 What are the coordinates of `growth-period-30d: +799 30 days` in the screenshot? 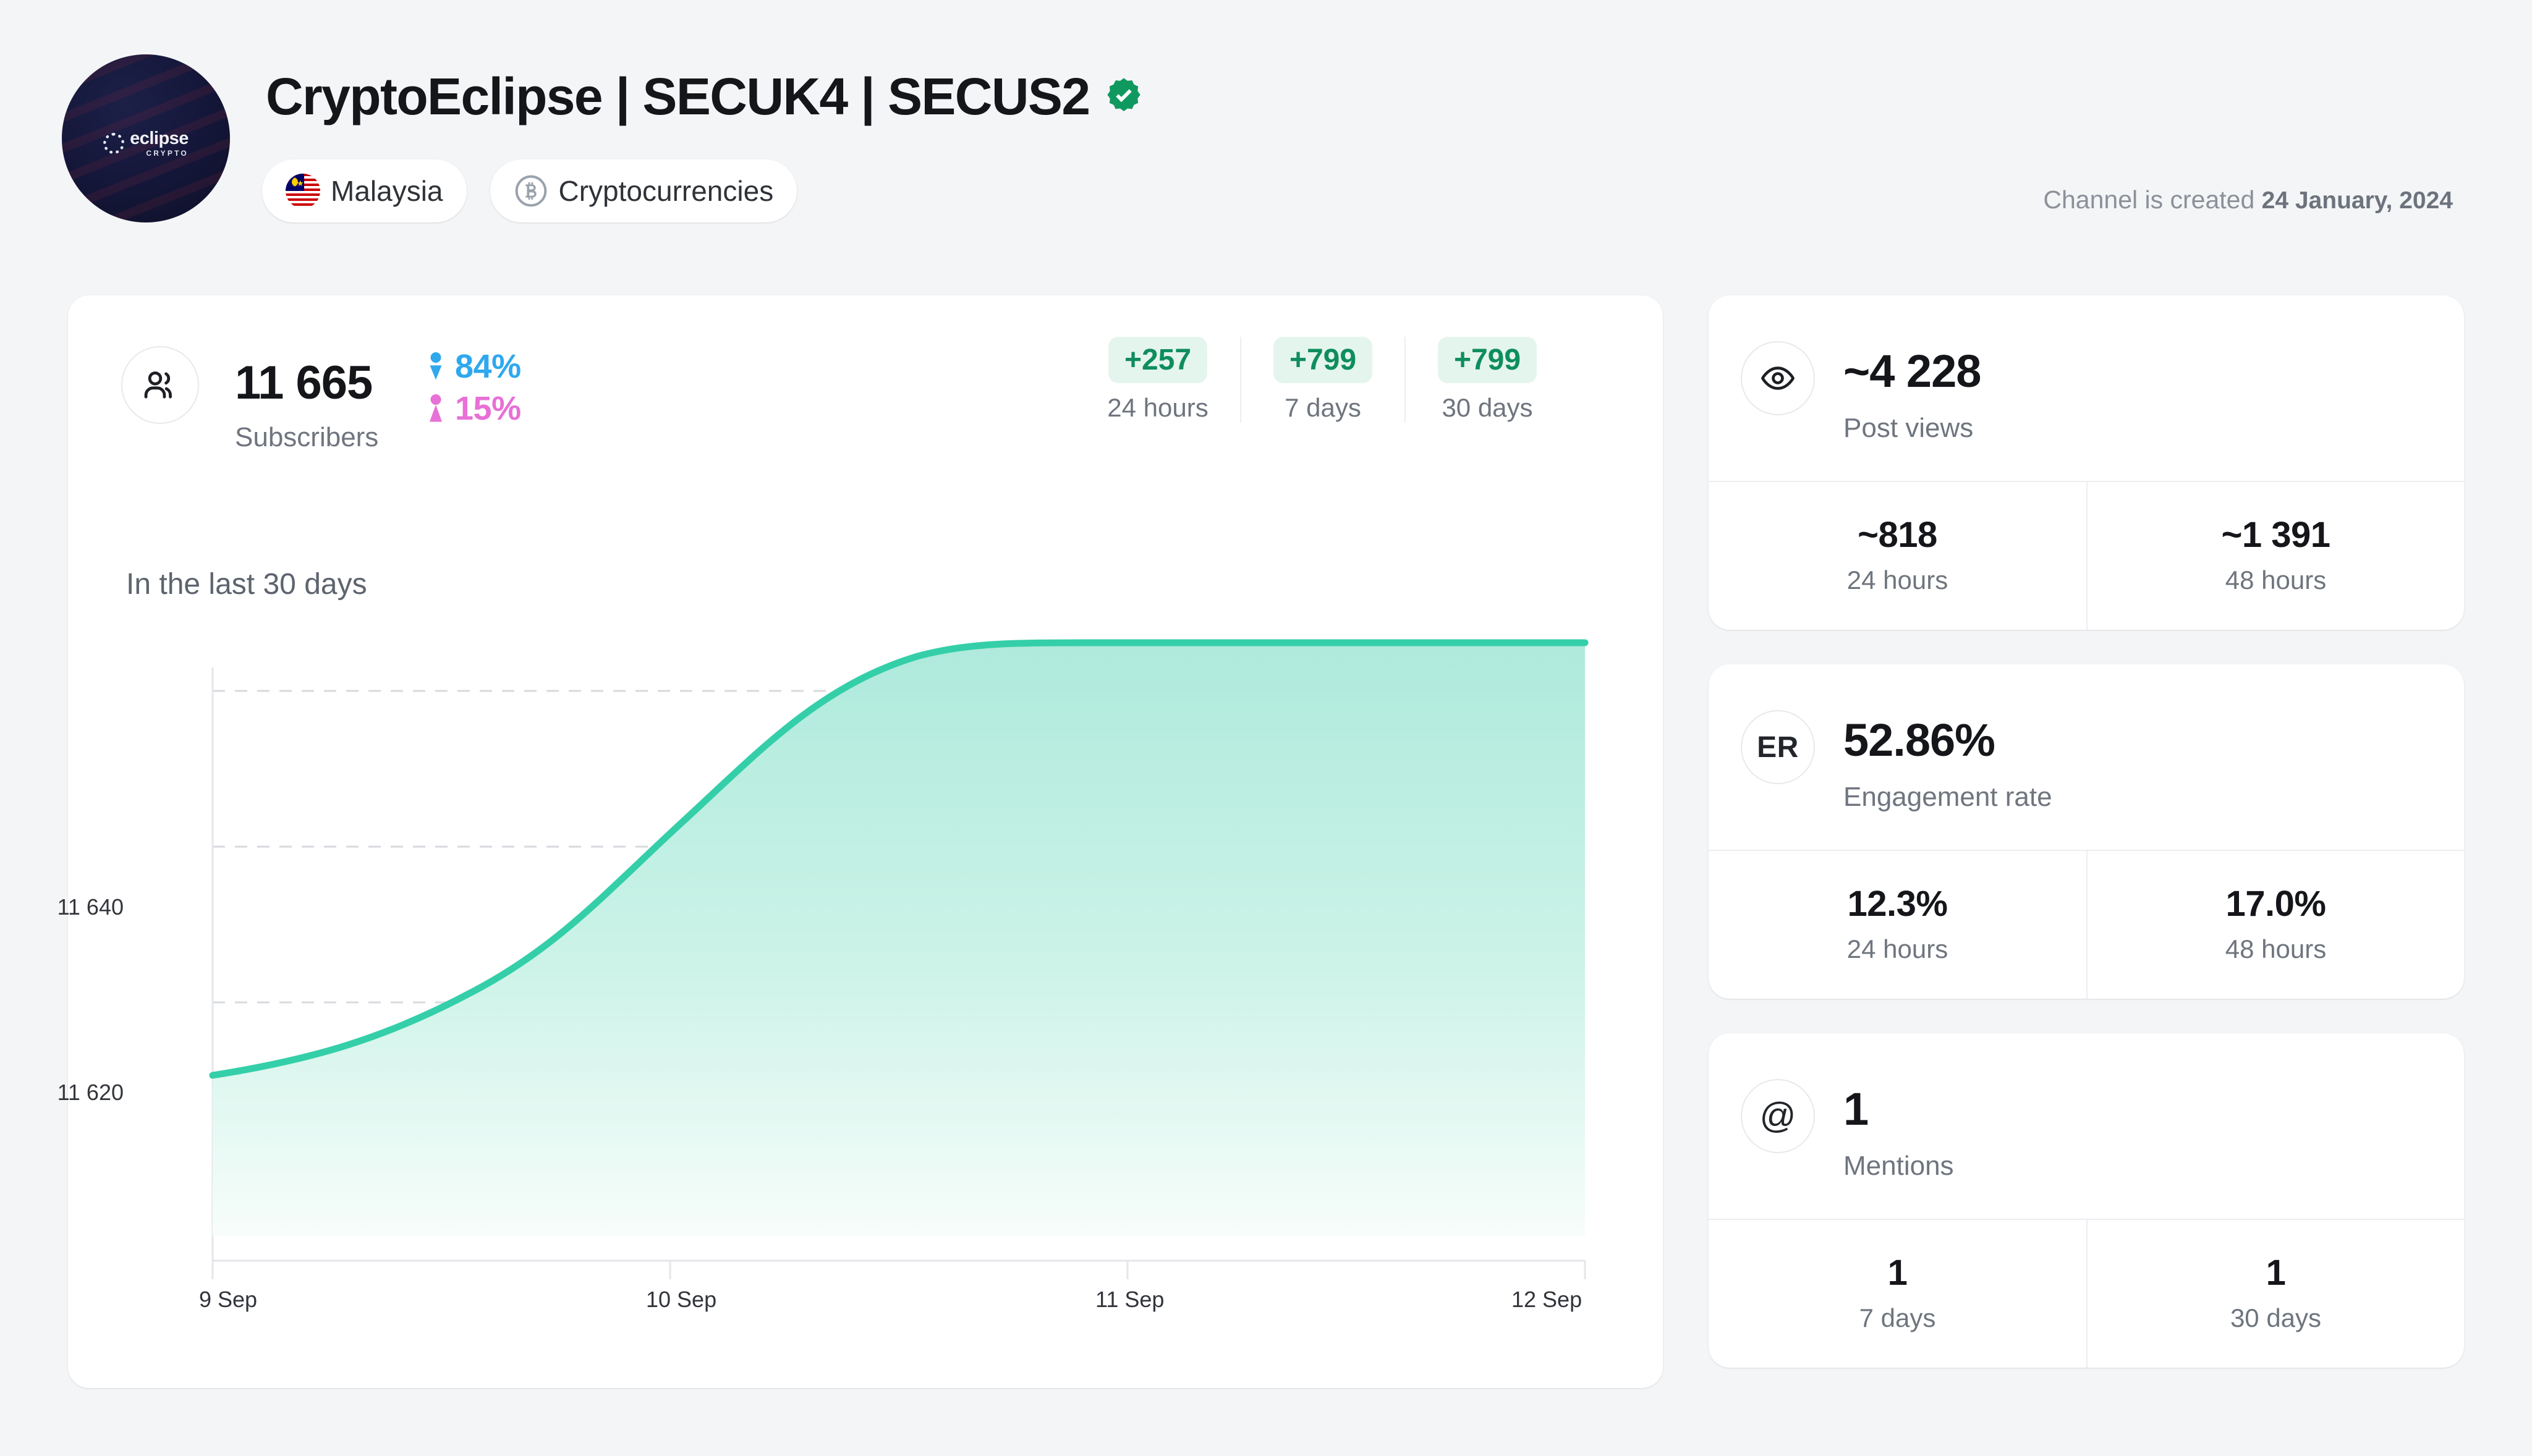 It's located at (1486, 380).